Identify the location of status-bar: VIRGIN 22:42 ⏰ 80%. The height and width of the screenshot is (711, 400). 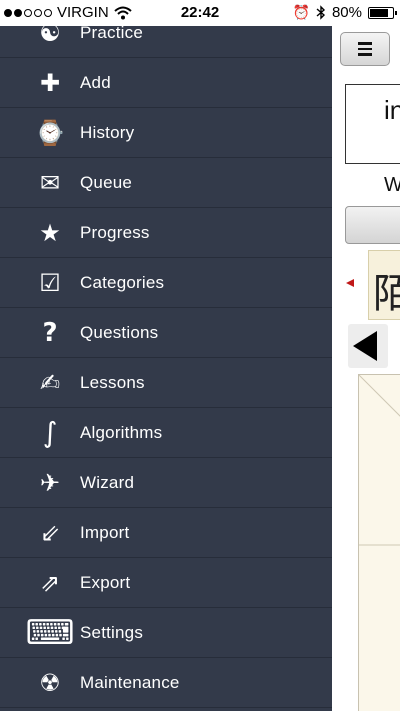
(200, 13).